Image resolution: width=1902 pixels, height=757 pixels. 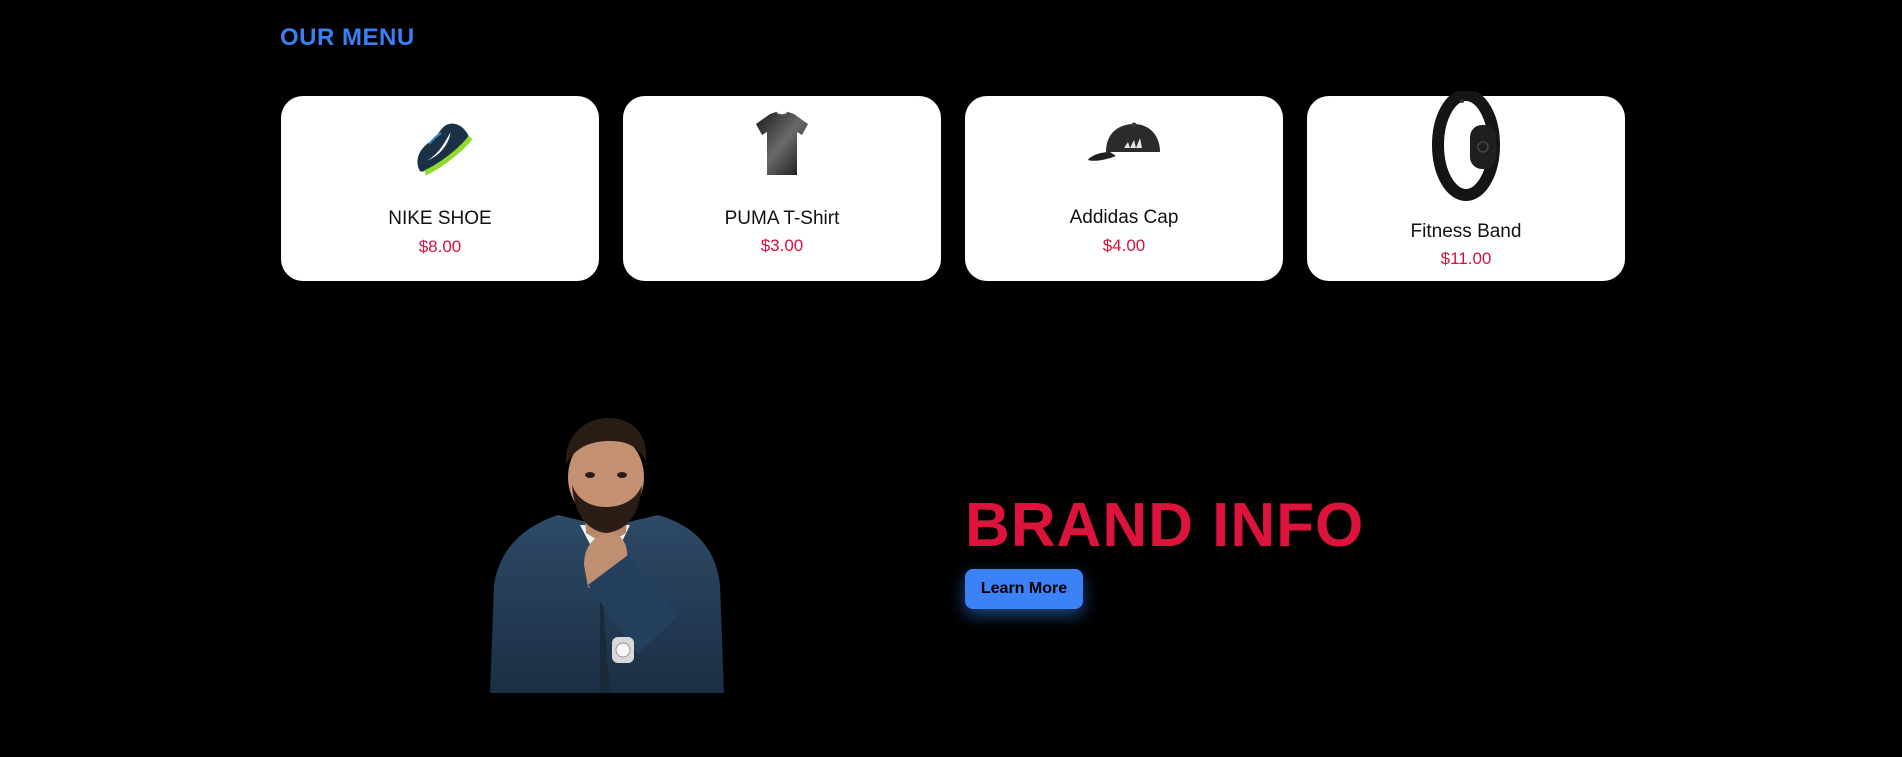 I want to click on item-name: Fitness Band, so click(x=1466, y=231).